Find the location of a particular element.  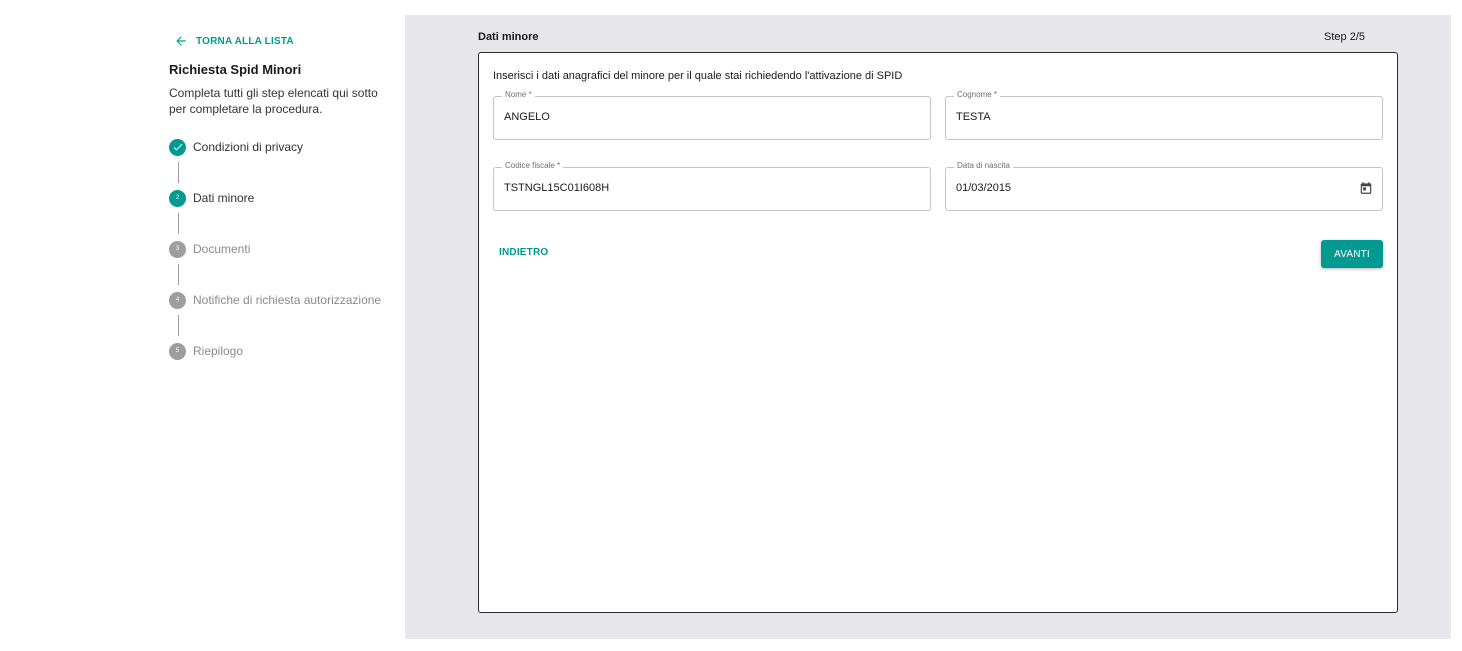

cognome-field: Cognome * is located at coordinates (1164, 115).